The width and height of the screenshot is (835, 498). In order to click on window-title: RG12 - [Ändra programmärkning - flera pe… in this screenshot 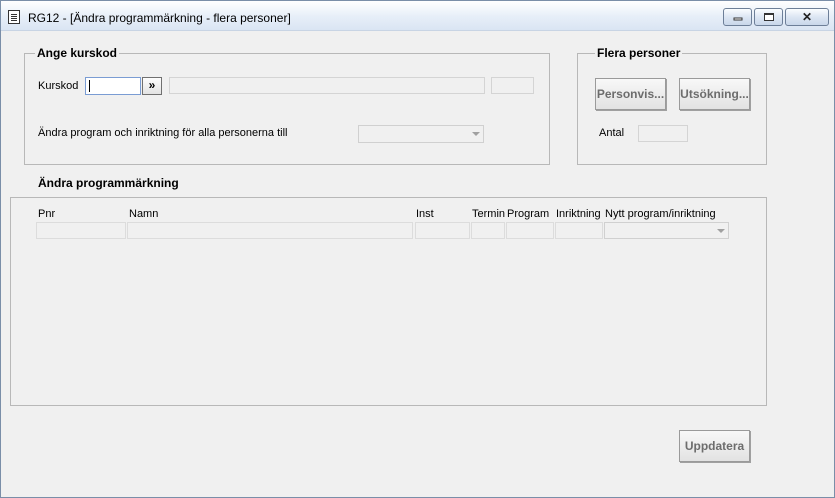, I will do `click(159, 18)`.